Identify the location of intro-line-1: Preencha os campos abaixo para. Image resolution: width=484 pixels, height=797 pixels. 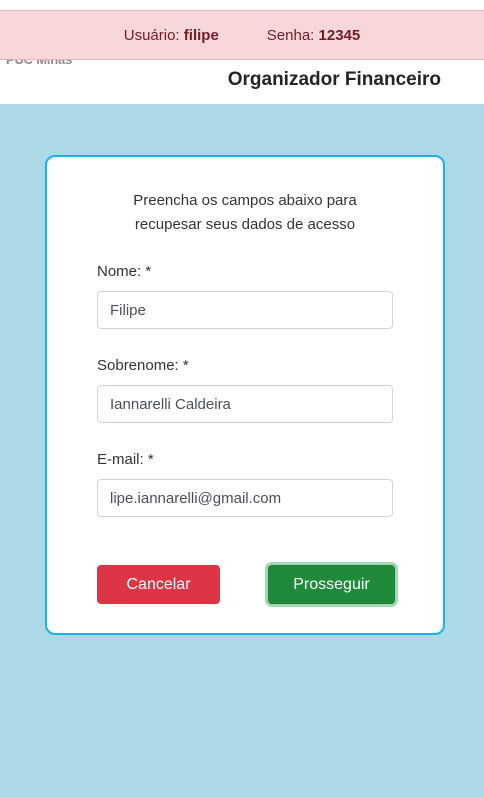
(245, 200).